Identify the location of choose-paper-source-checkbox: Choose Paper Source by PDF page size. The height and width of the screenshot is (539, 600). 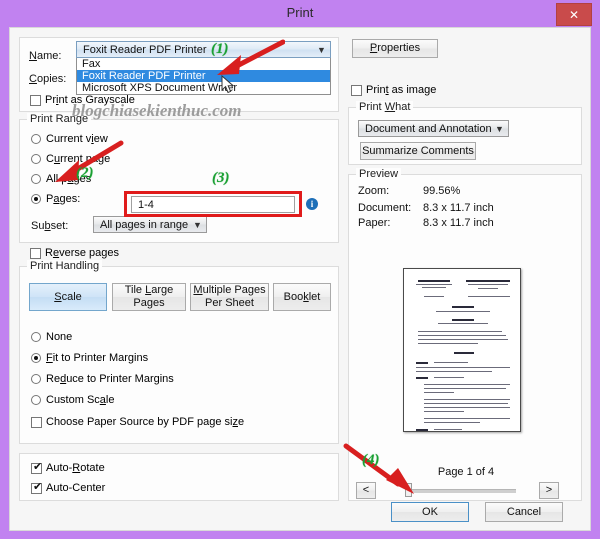
(146, 422).